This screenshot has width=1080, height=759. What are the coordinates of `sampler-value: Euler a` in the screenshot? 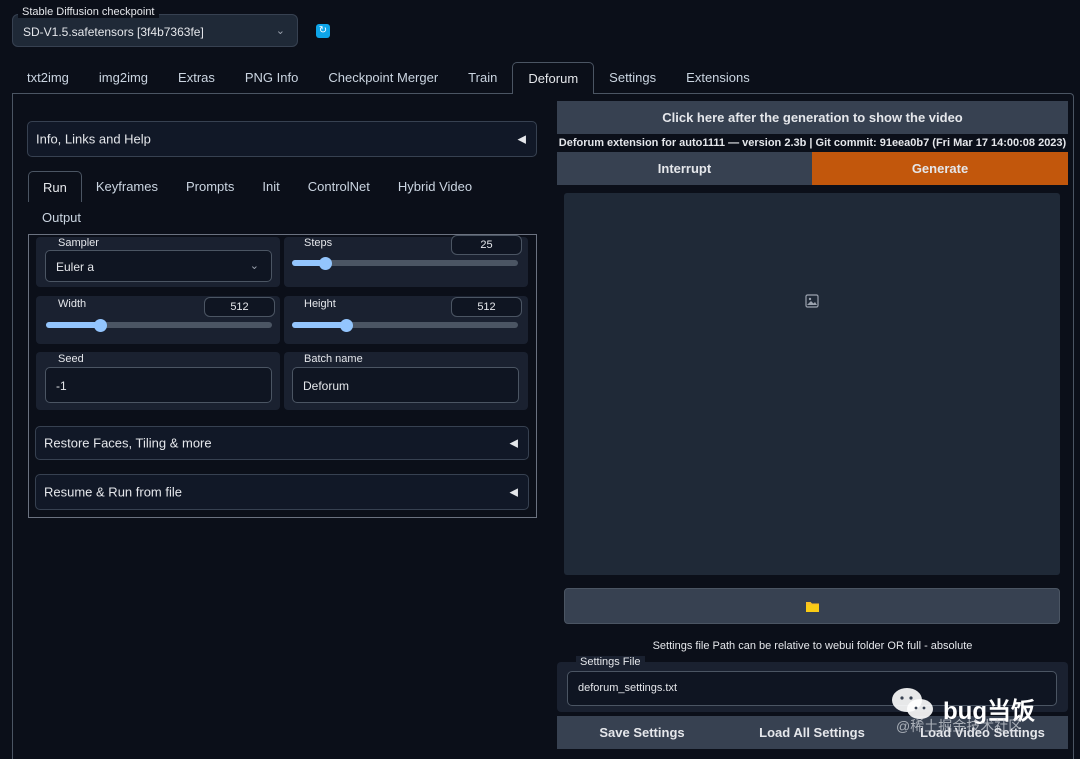 It's located at (75, 267).